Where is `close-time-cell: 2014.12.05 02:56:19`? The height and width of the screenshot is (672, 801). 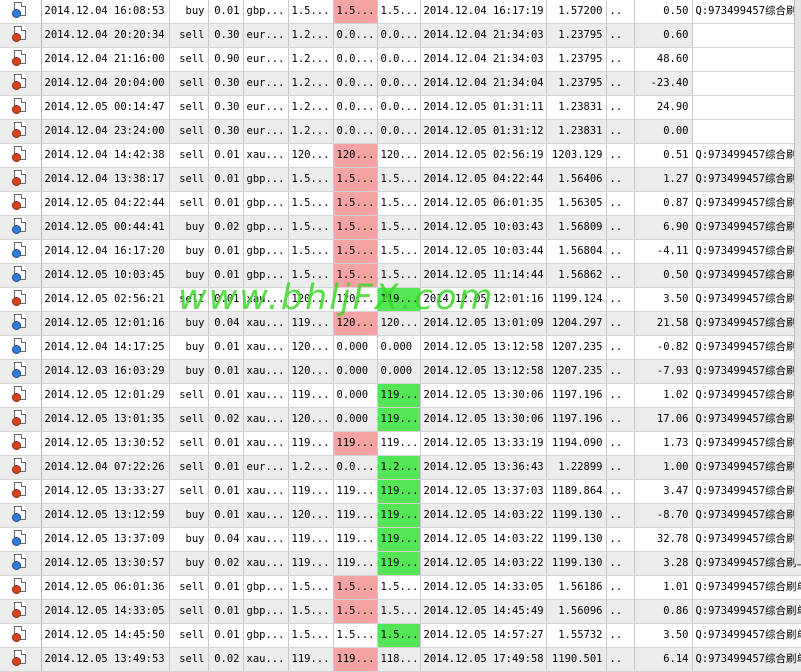
close-time-cell: 2014.12.05 02:56:19 is located at coordinates (483, 155).